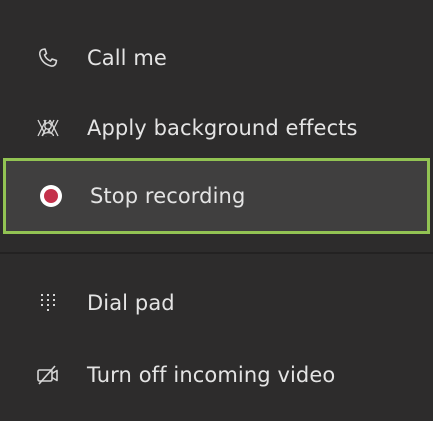 The width and height of the screenshot is (433, 421). What do you see at coordinates (216, 253) in the screenshot?
I see `menu-divider` at bounding box center [216, 253].